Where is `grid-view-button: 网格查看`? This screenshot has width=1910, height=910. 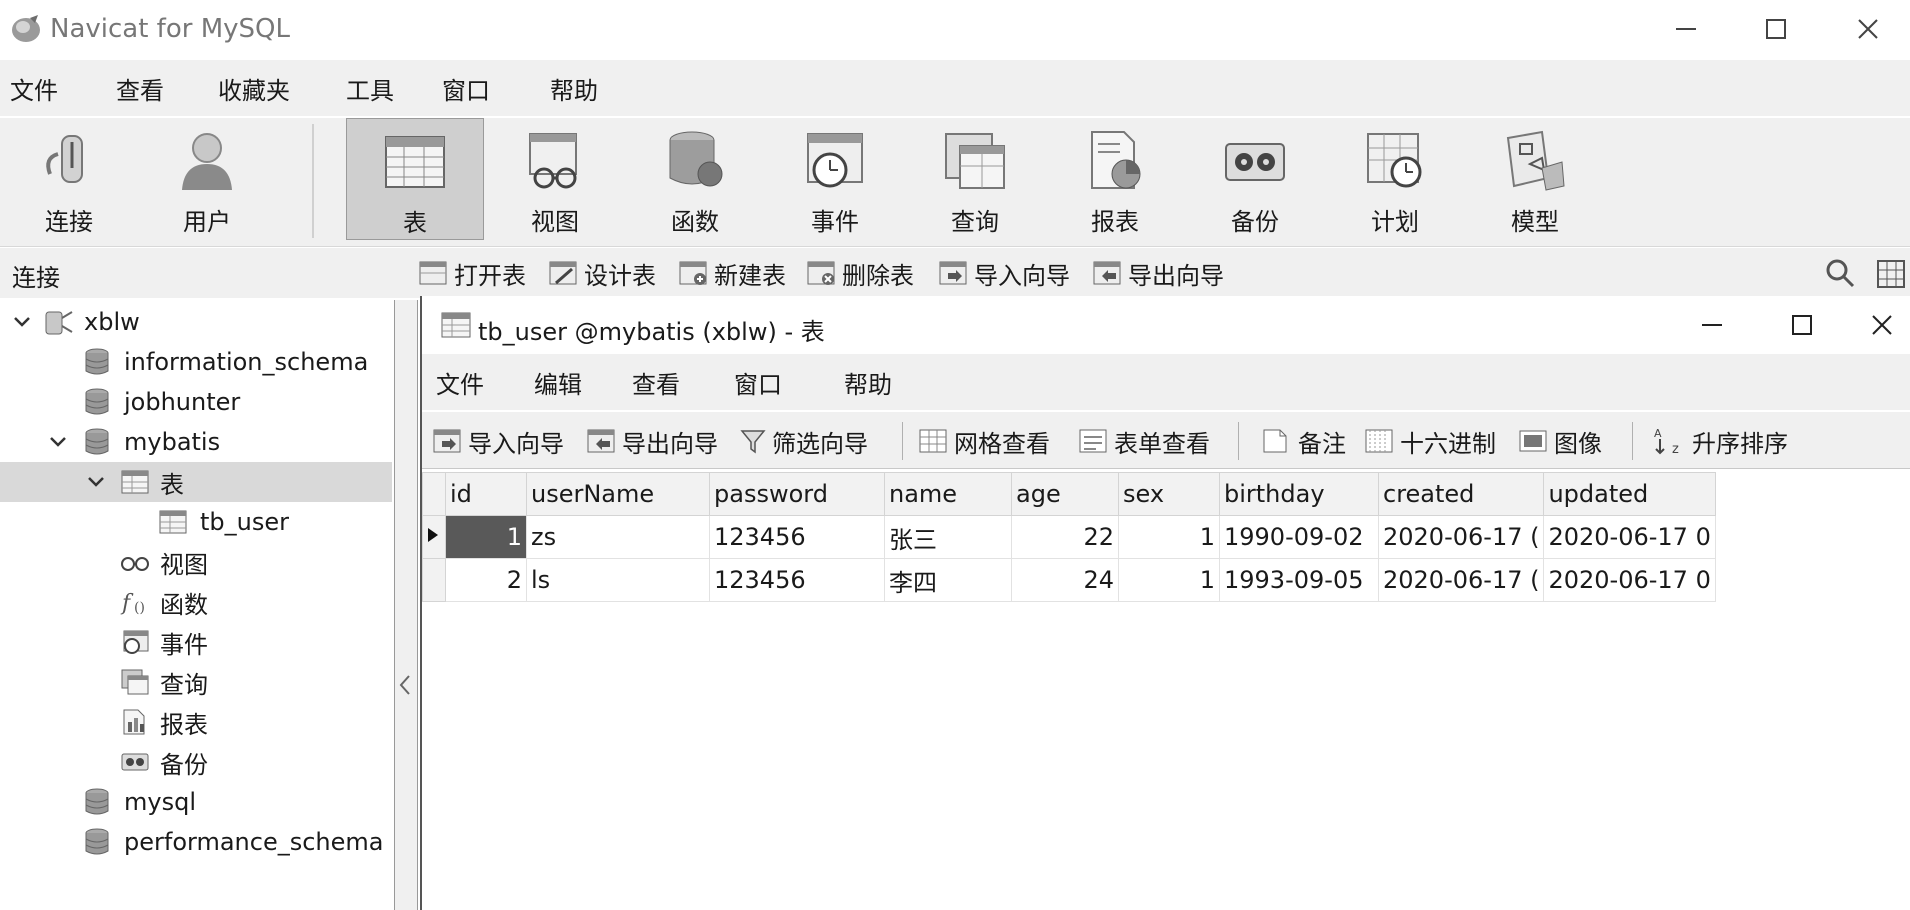 grid-view-button: 网格查看 is located at coordinates (984, 441).